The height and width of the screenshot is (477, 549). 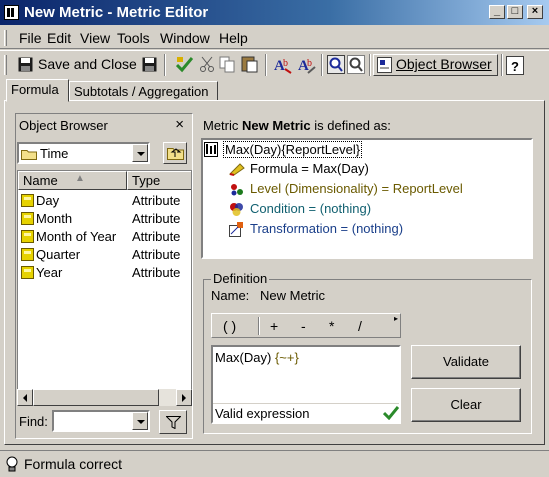 What do you see at coordinates (384, 65) in the screenshot?
I see `object-browser-icon` at bounding box center [384, 65].